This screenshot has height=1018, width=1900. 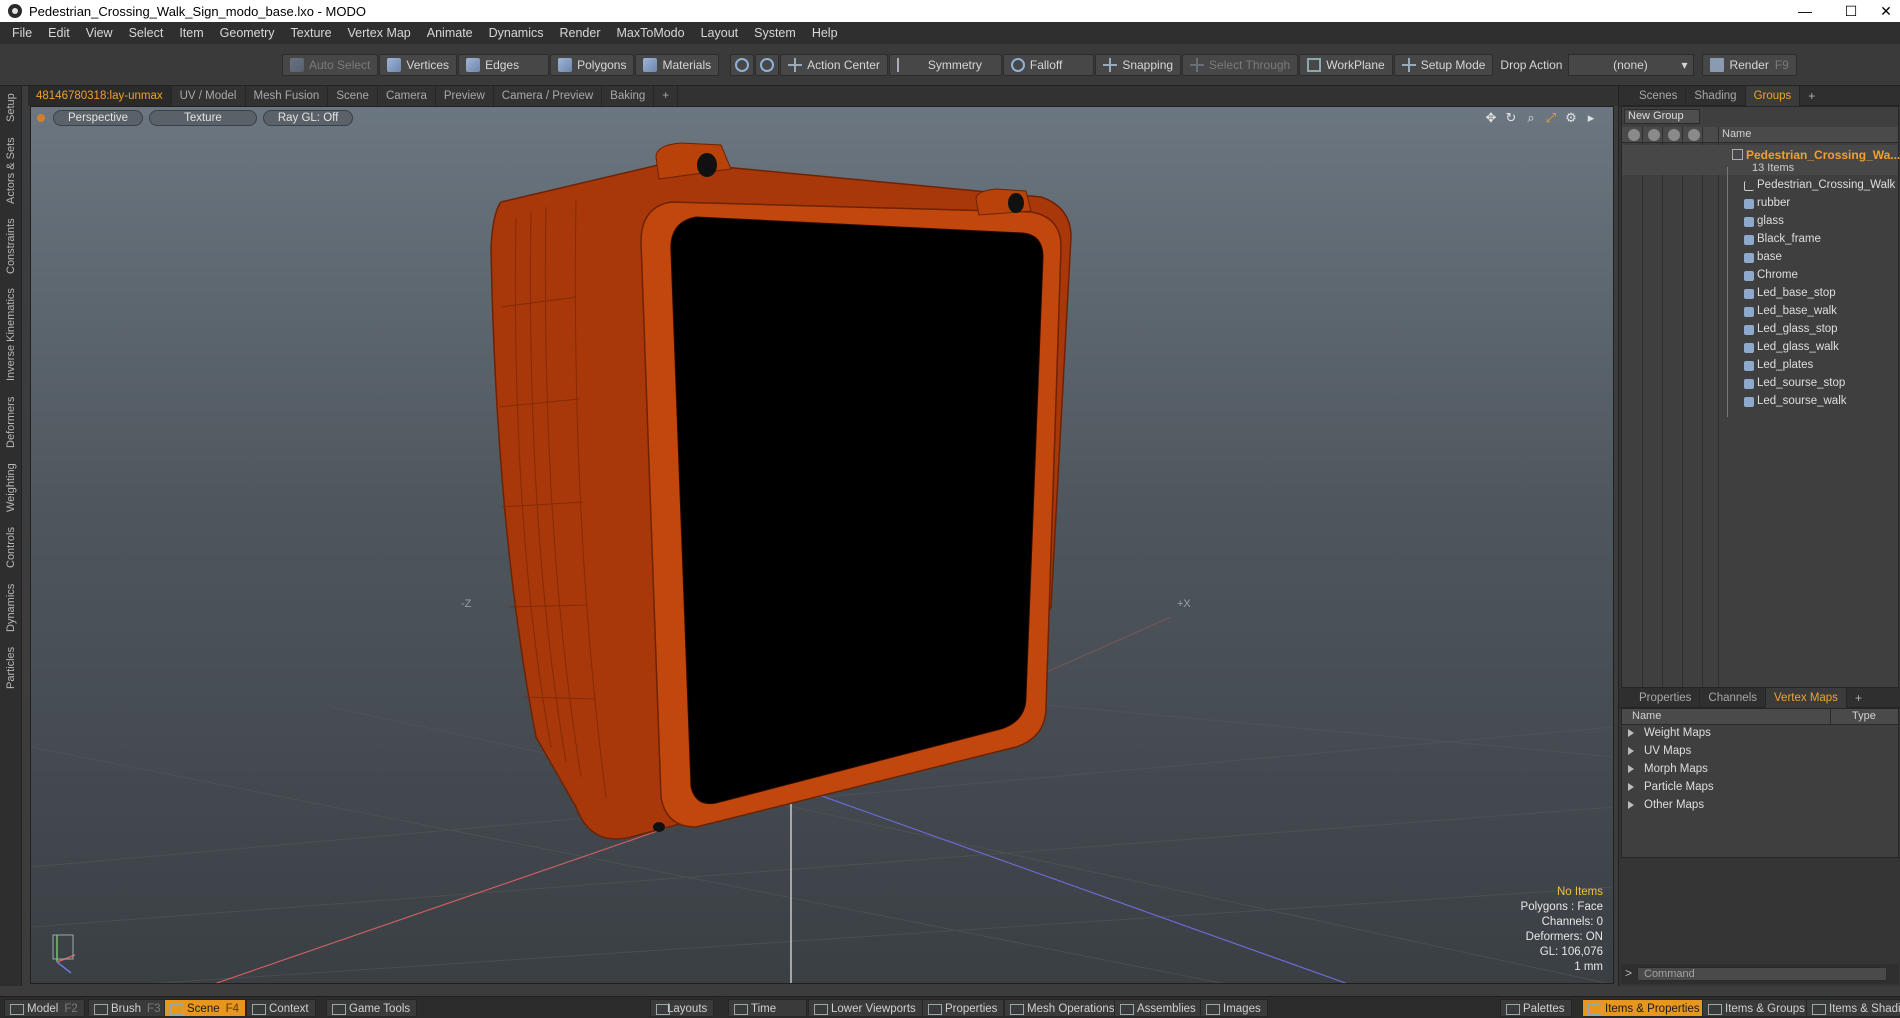 What do you see at coordinates (287, 96) in the screenshot?
I see `tab-mesh-fusion: Mesh Fusion` at bounding box center [287, 96].